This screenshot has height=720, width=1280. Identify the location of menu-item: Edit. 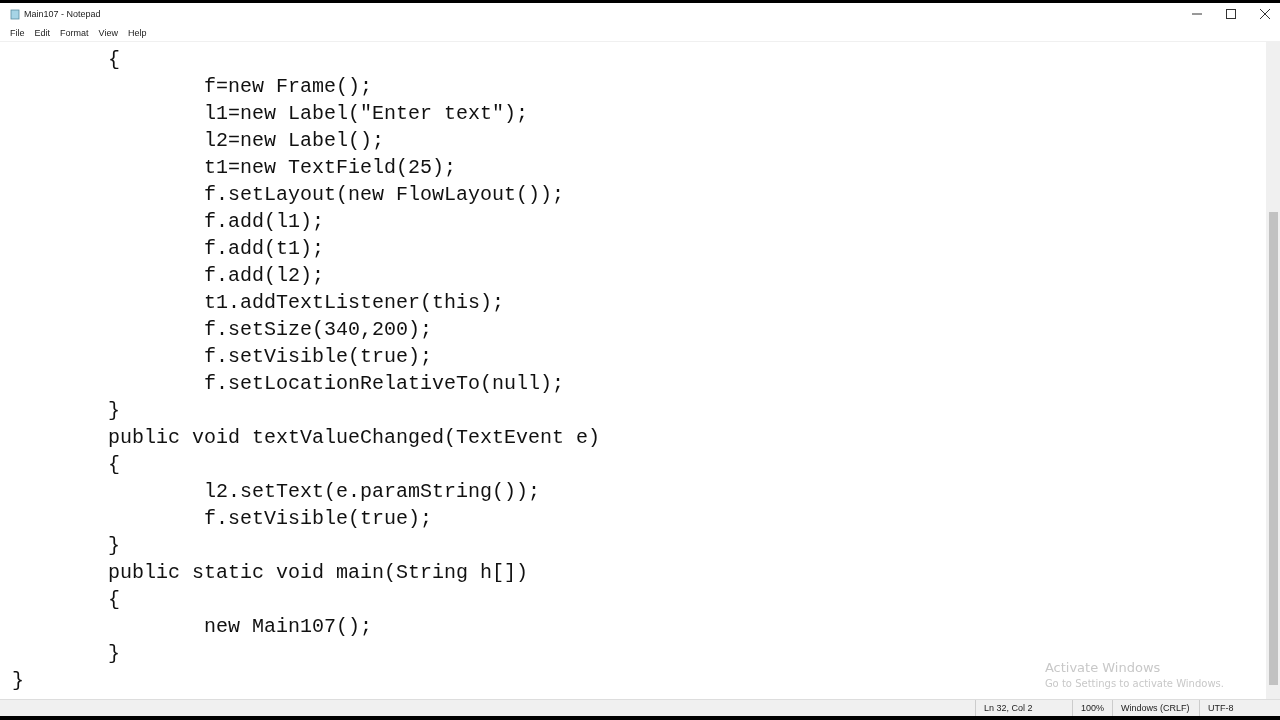
(42, 33).